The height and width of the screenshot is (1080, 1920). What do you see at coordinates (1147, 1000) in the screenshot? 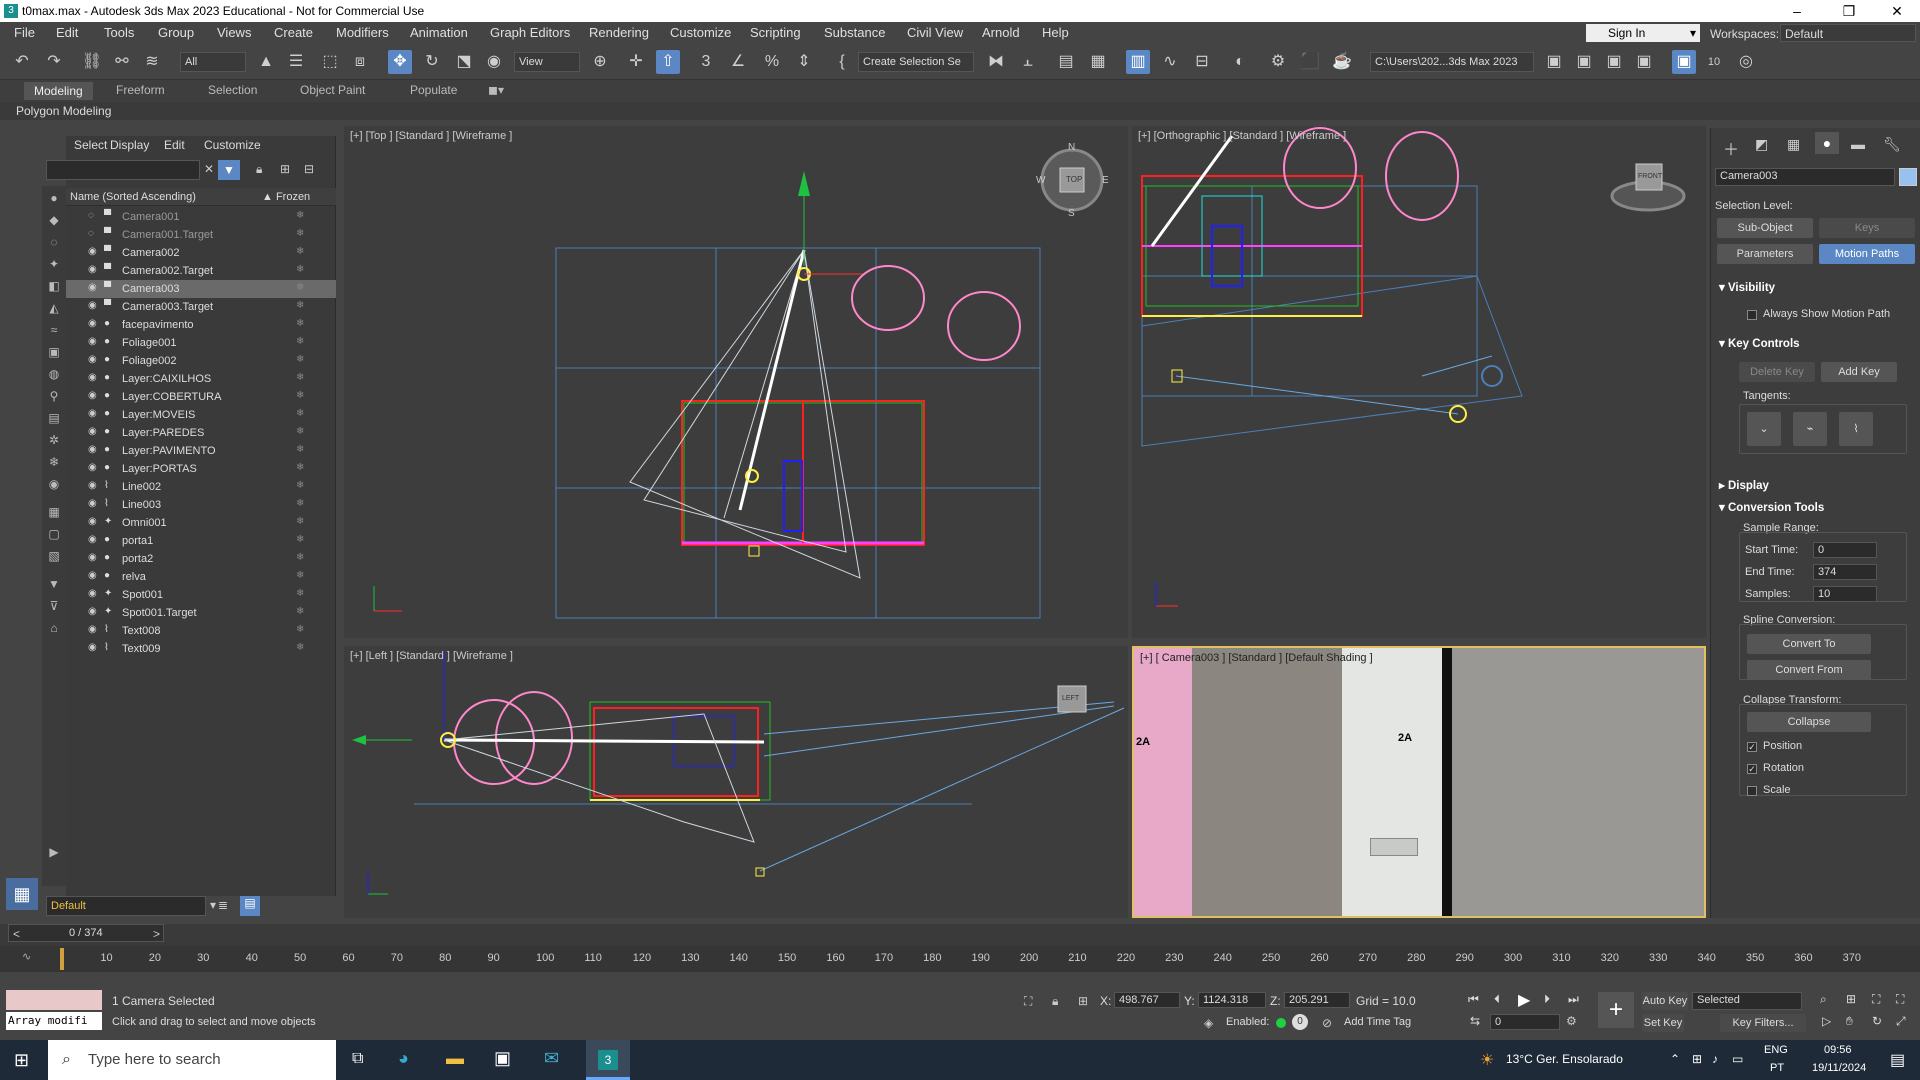
I see `x-coordinate-field: 498.767` at bounding box center [1147, 1000].